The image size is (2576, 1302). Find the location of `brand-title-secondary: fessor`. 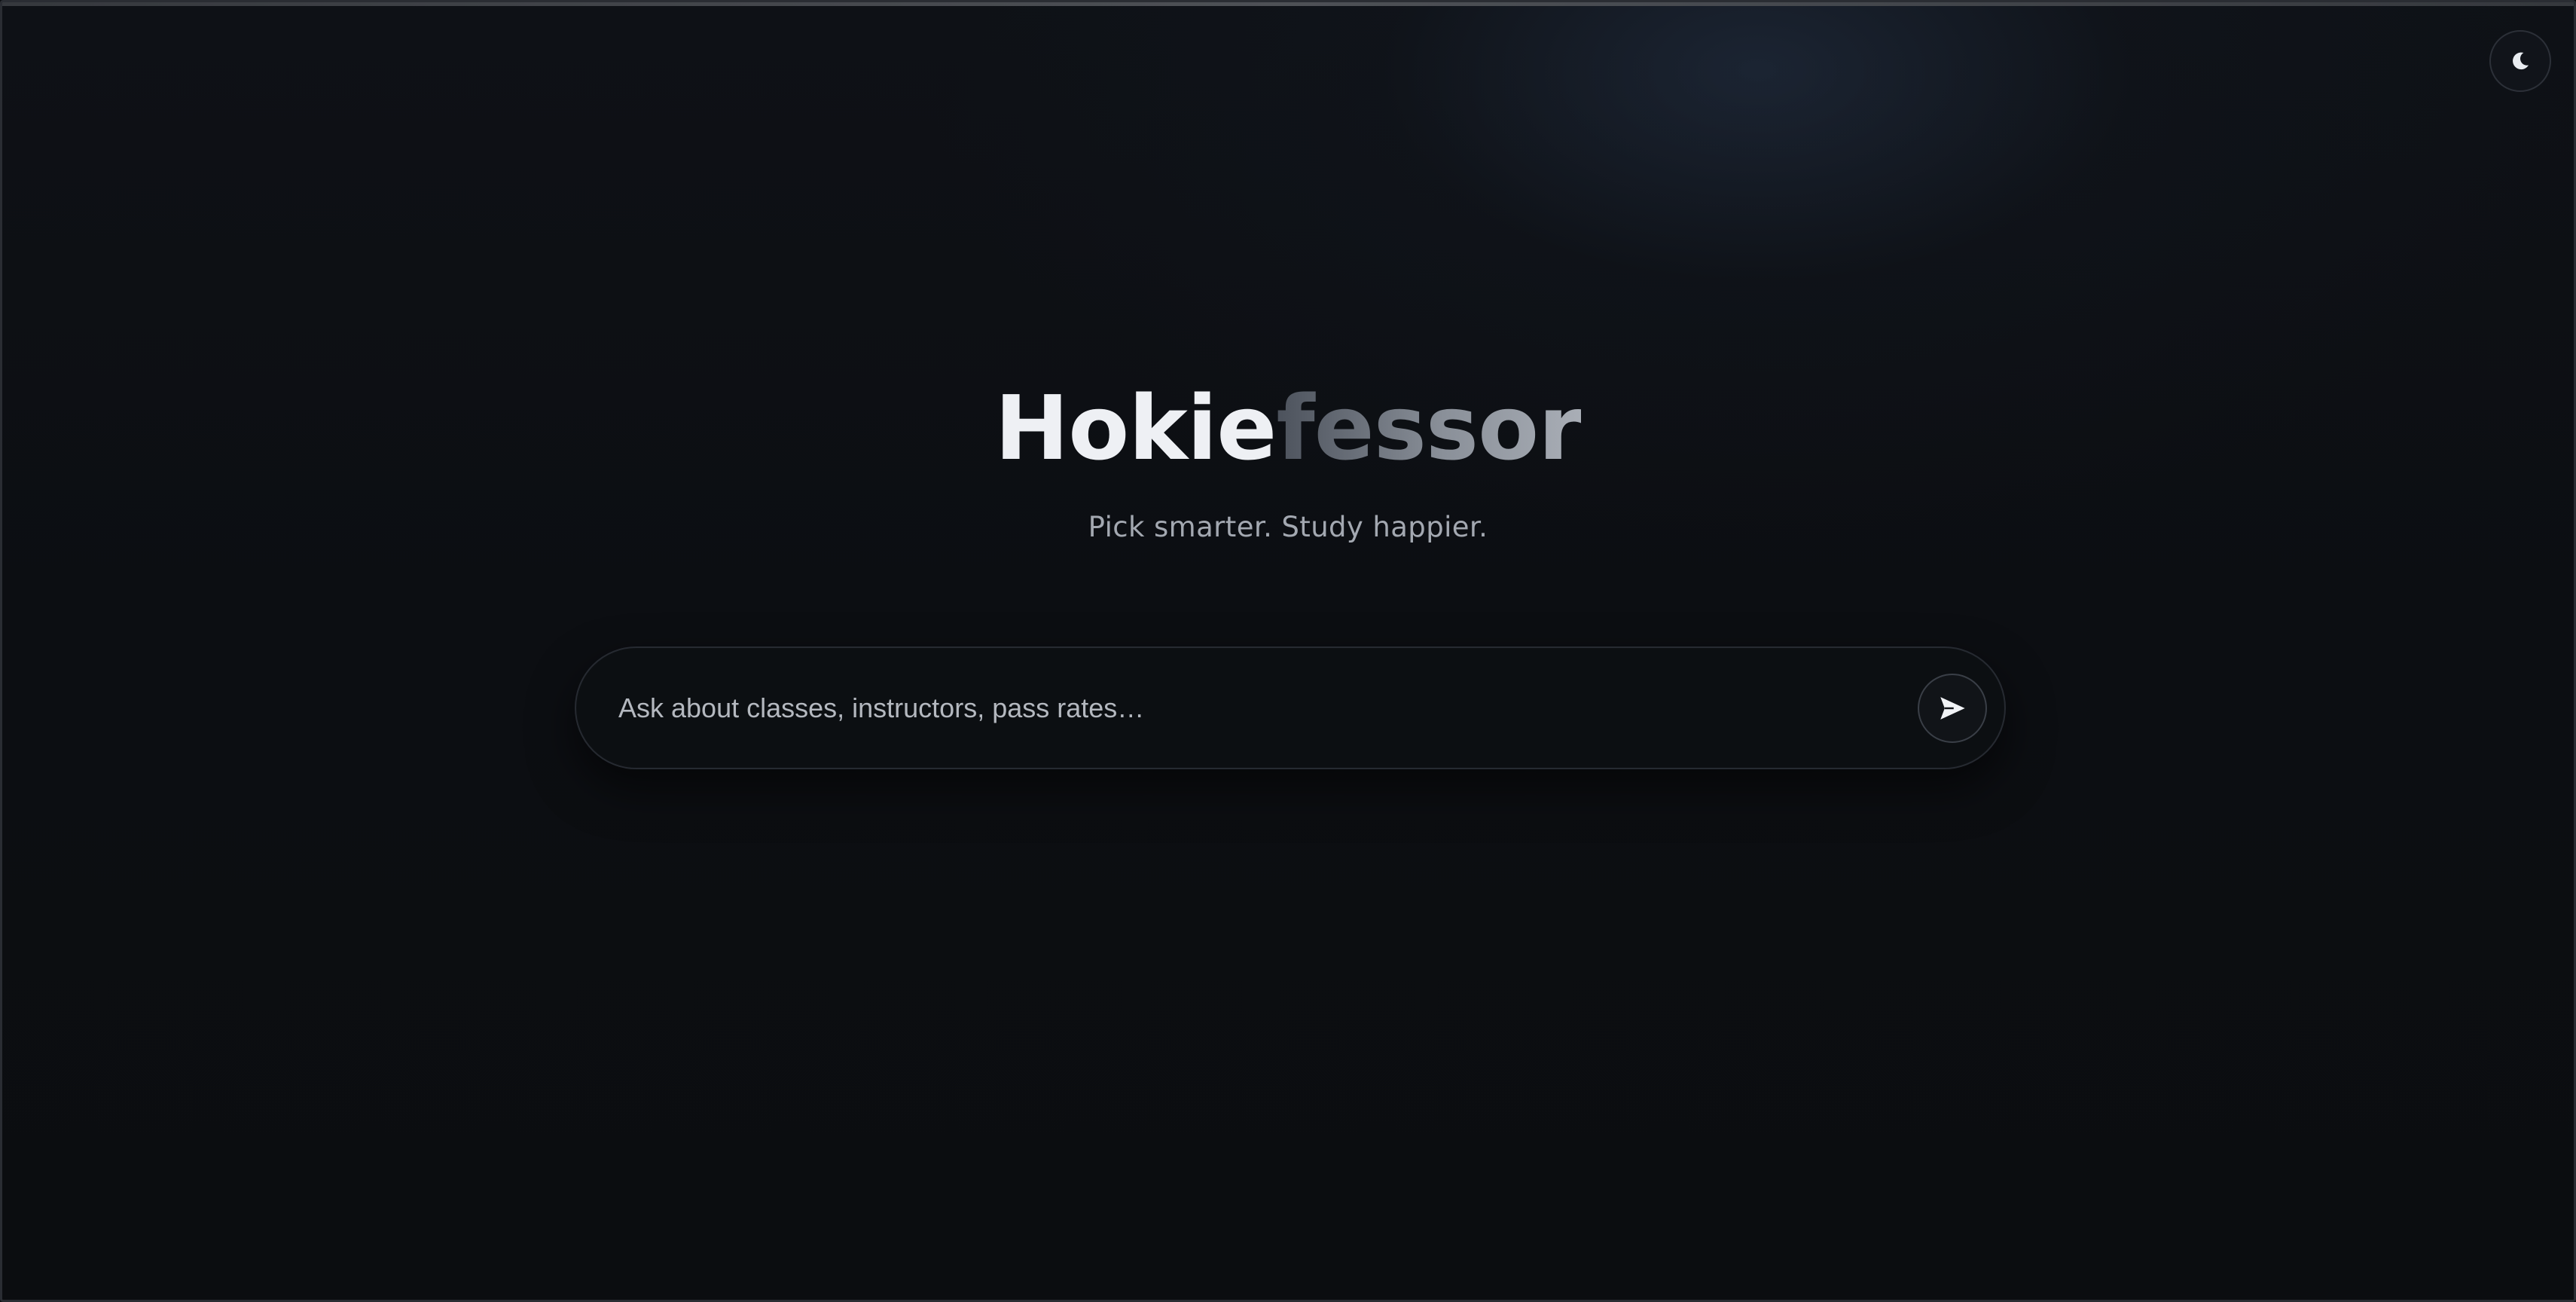

brand-title-secondary: fessor is located at coordinates (1429, 428).